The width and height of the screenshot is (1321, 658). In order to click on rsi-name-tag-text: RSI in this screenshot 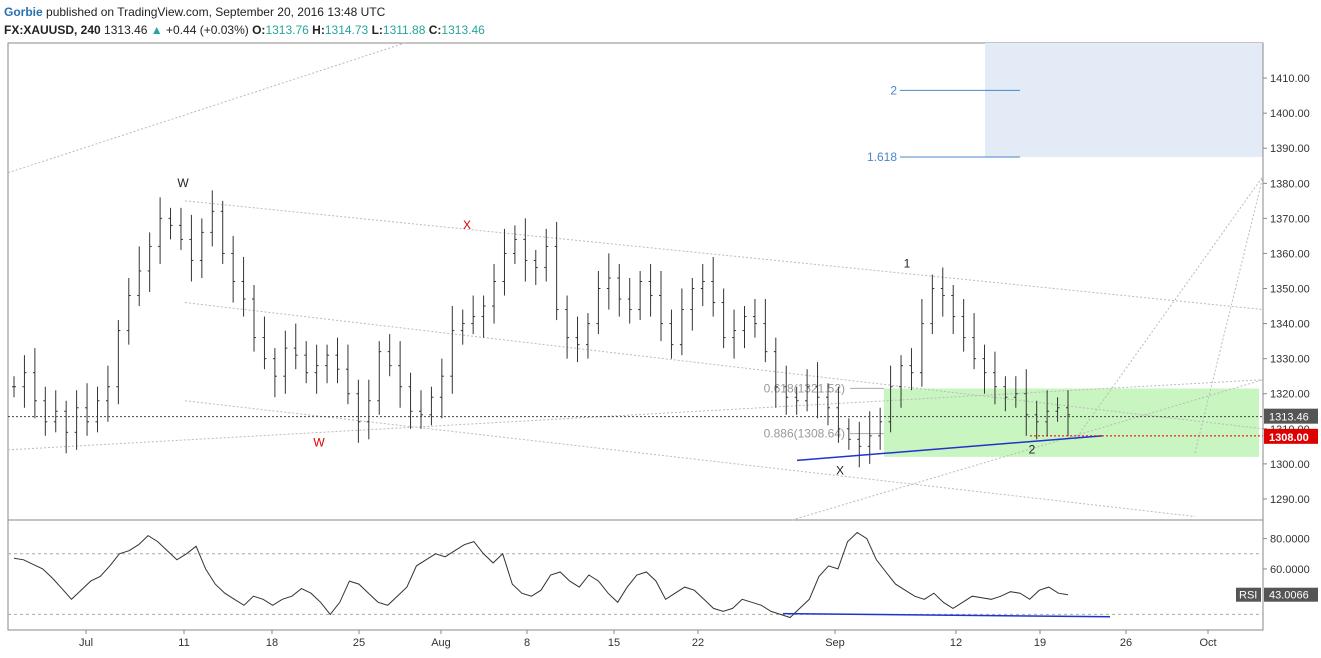, I will do `click(1248, 596)`.